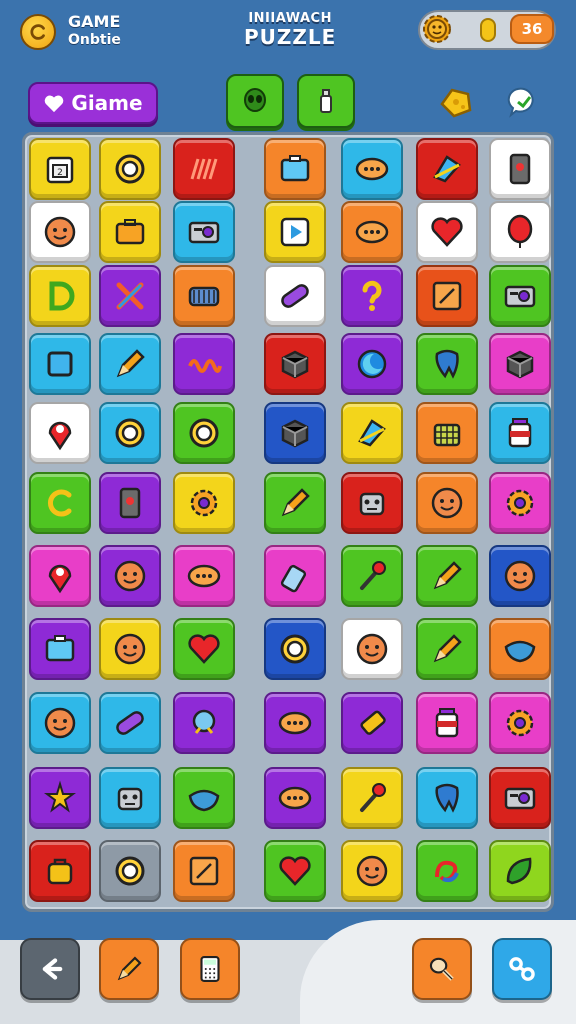  What do you see at coordinates (295, 296) in the screenshot?
I see `tile-r3-c4` at bounding box center [295, 296].